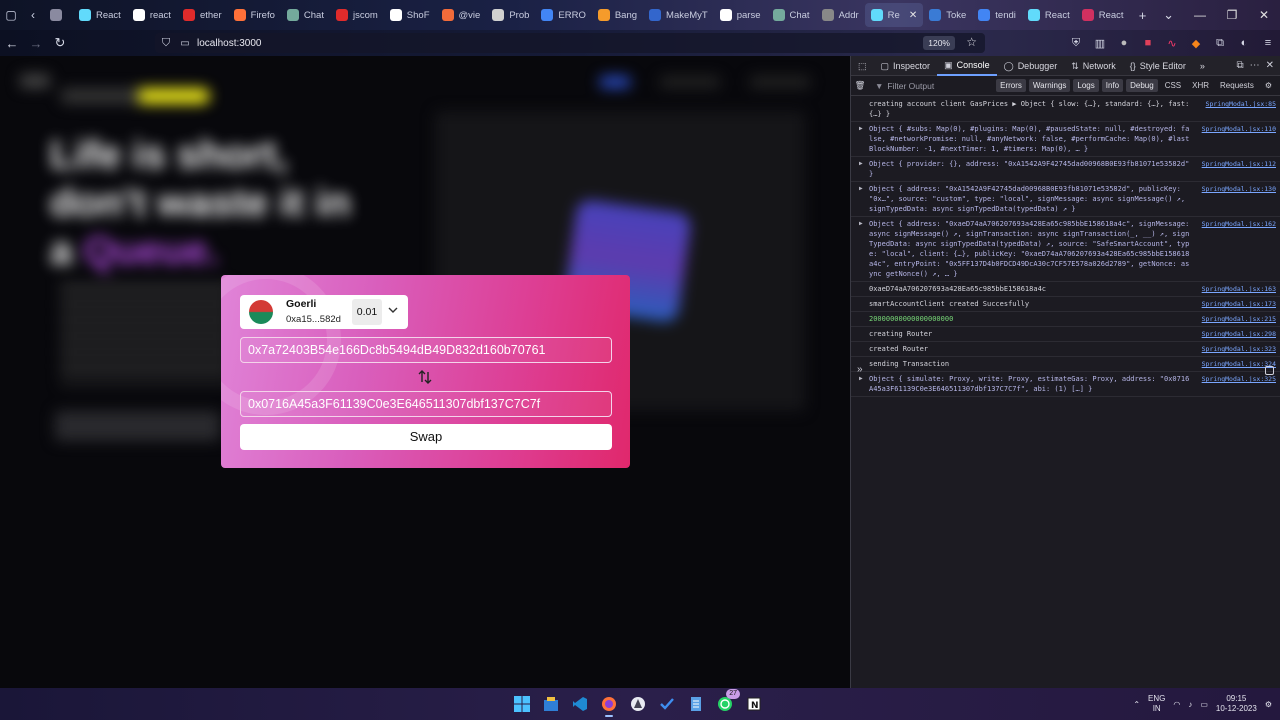 The image size is (1280, 720). I want to click on extension-ublock-icon: ∿, so click(1172, 43).